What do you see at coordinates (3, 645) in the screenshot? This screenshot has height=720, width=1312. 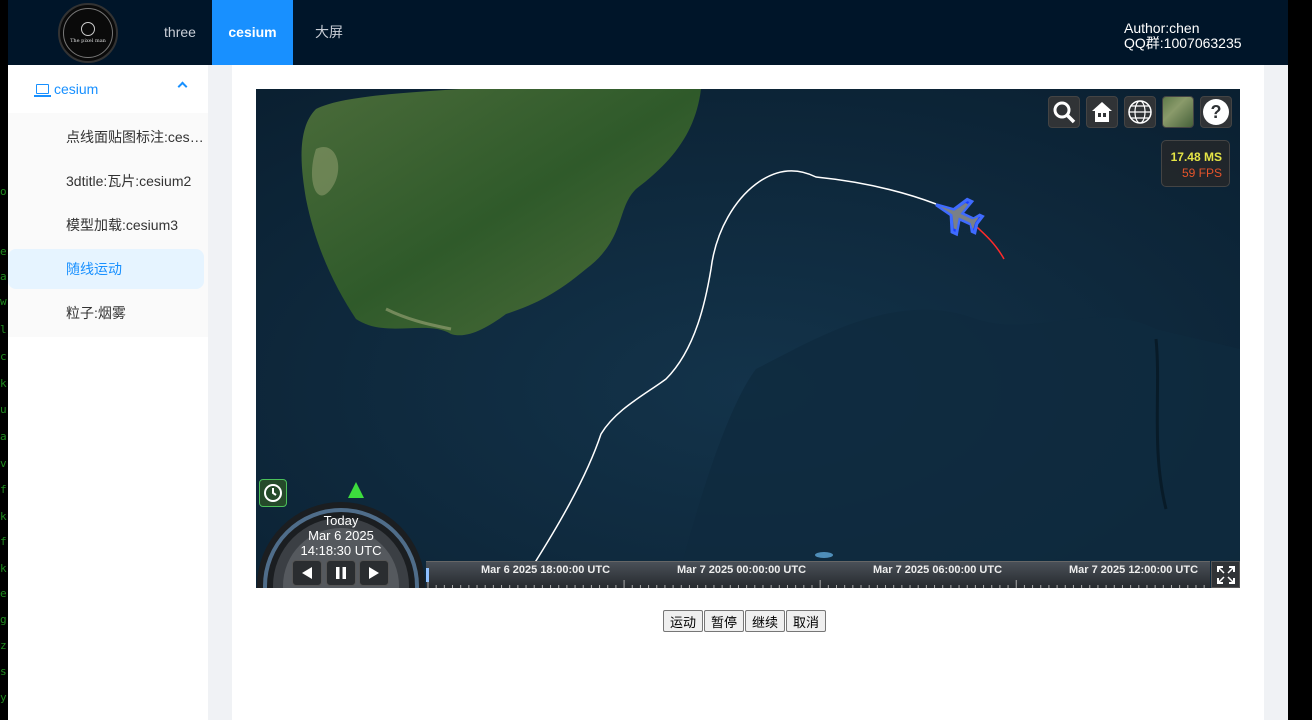 I see `matrix-char: z` at bounding box center [3, 645].